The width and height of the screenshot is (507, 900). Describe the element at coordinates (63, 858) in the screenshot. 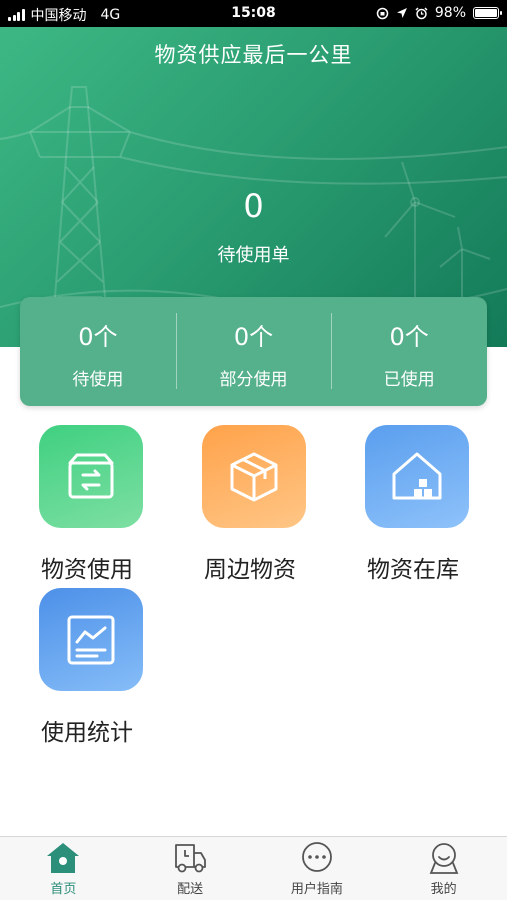

I see `home-icon` at that location.